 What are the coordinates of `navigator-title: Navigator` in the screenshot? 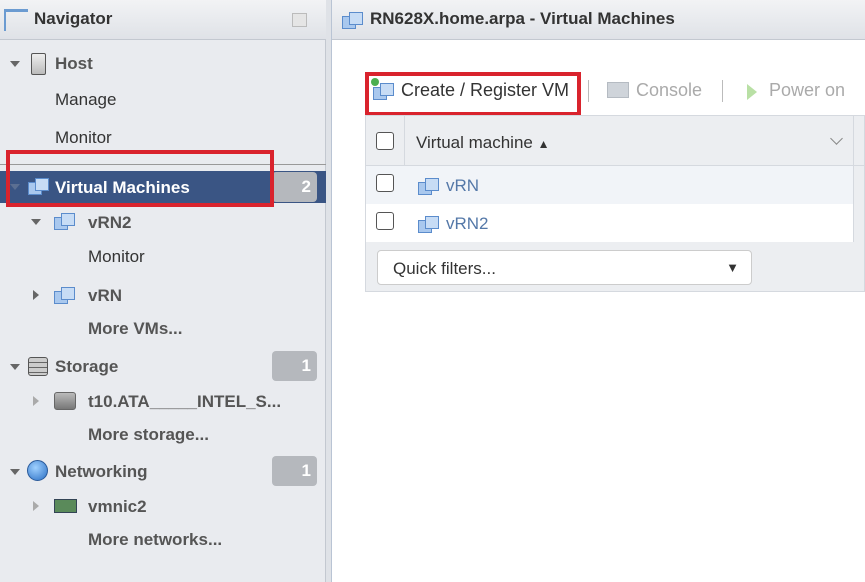 It's located at (73, 18).